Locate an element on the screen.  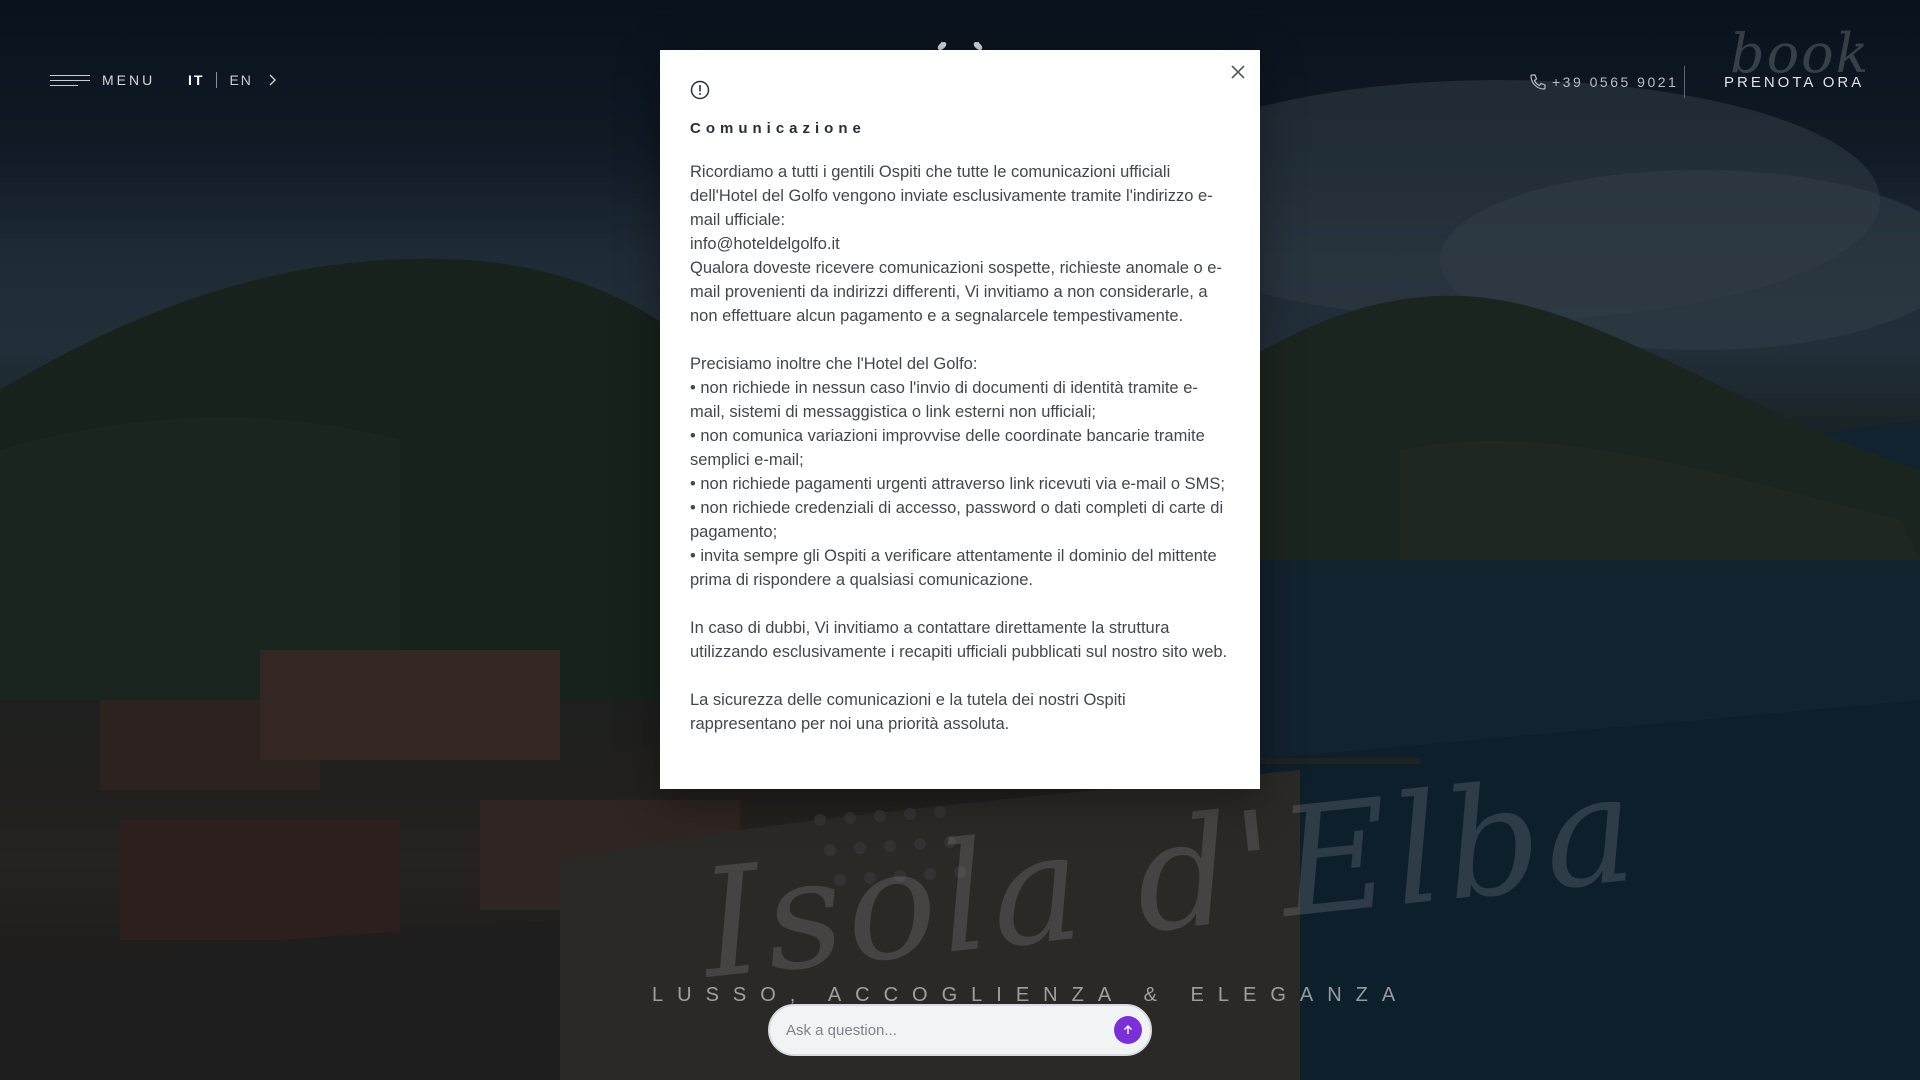
phone-link: +39 0565 9021 is located at coordinates (1603, 82).